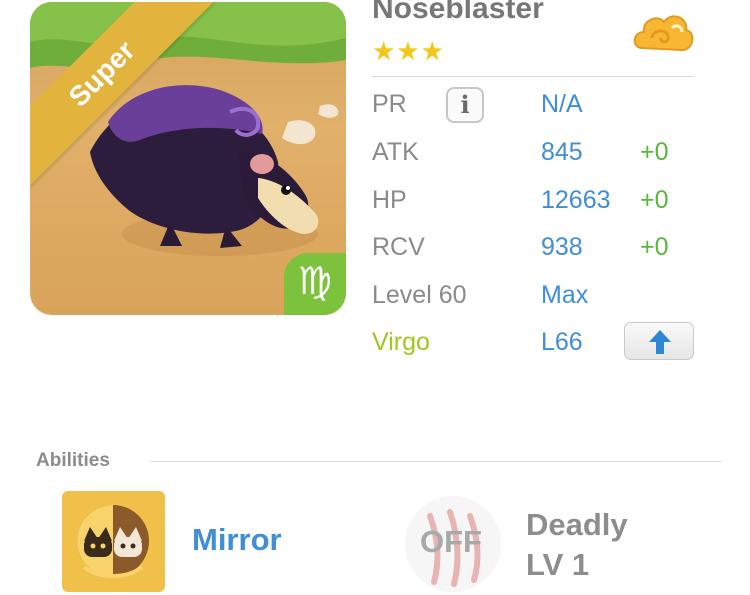 This screenshot has height=595, width=750. What do you see at coordinates (389, 200) in the screenshot?
I see `hp-label: HP` at bounding box center [389, 200].